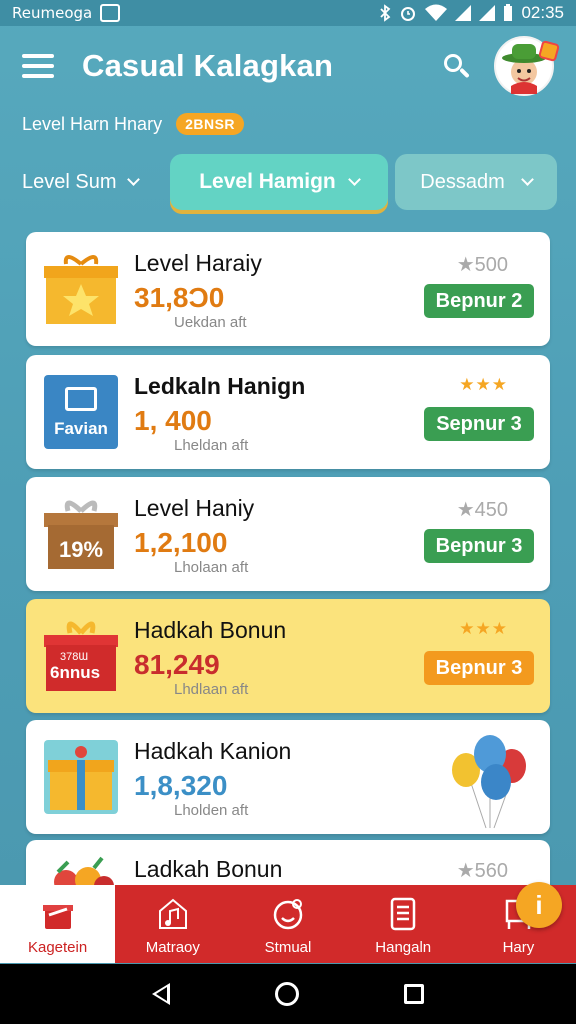  I want to click on card-action-button: Sepnur 3, so click(479, 424).